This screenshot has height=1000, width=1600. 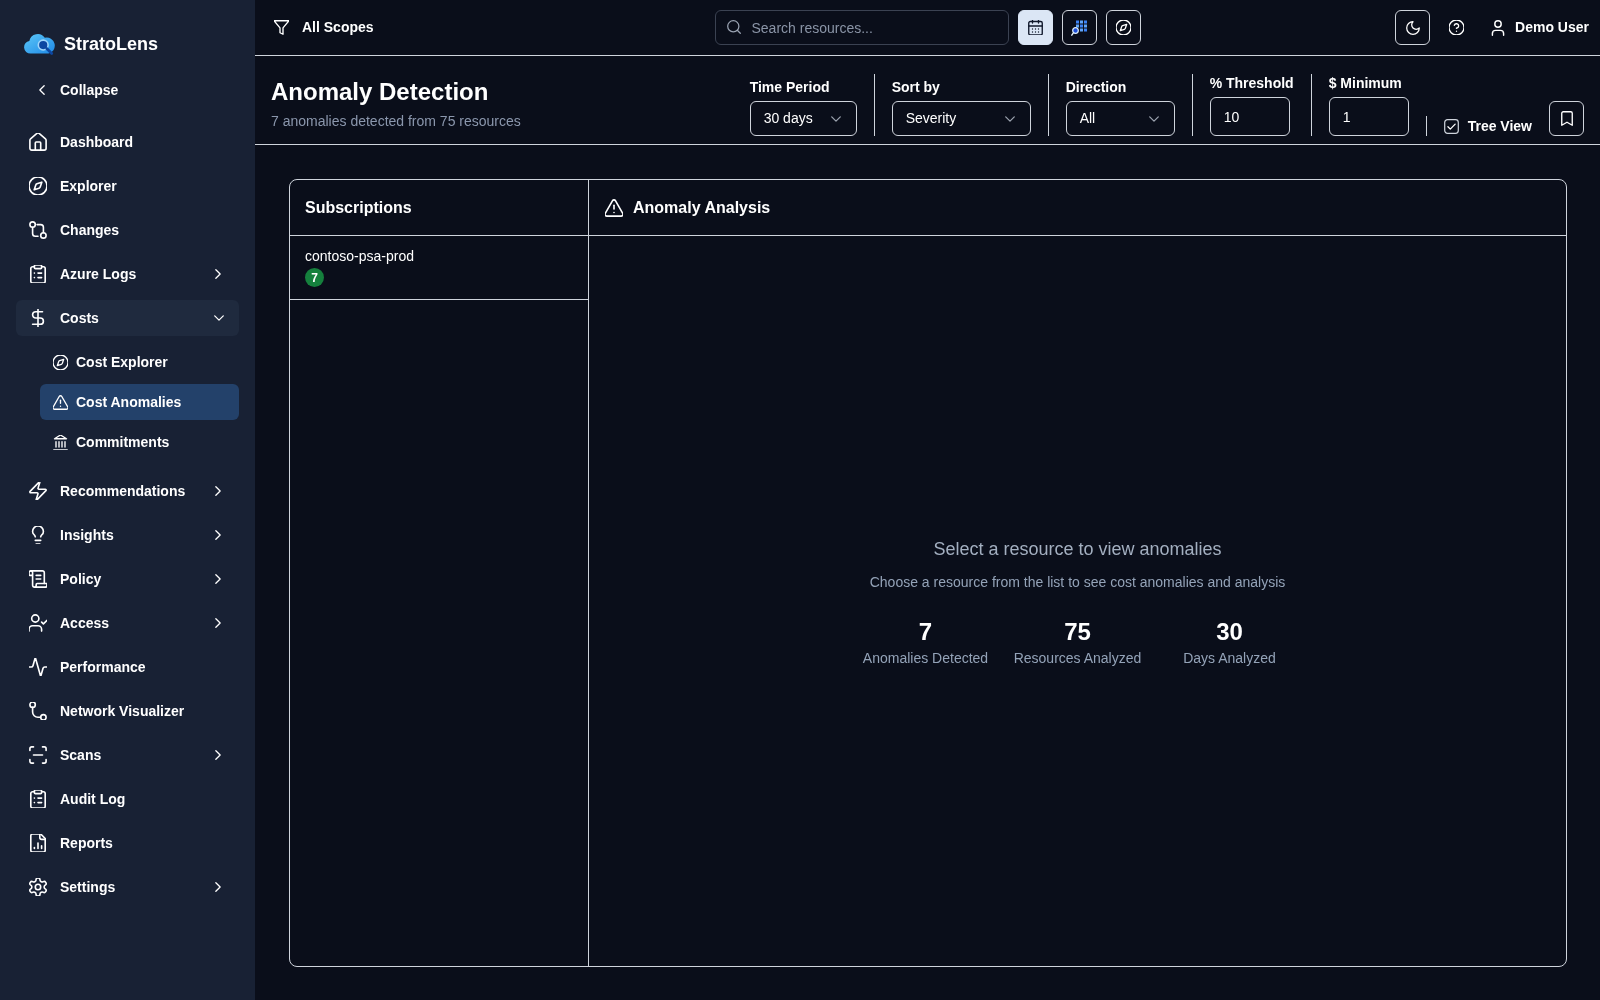 What do you see at coordinates (1457, 27) in the screenshot?
I see `help-icon` at bounding box center [1457, 27].